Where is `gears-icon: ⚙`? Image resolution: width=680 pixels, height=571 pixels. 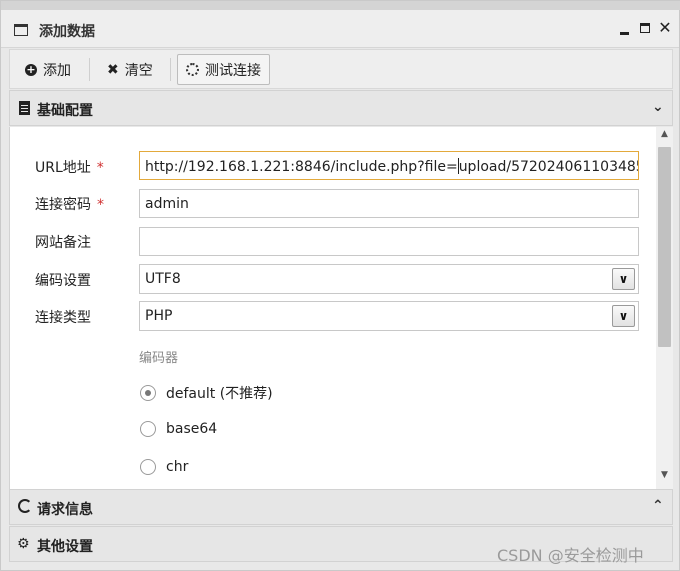 gears-icon: ⚙ is located at coordinates (23, 544).